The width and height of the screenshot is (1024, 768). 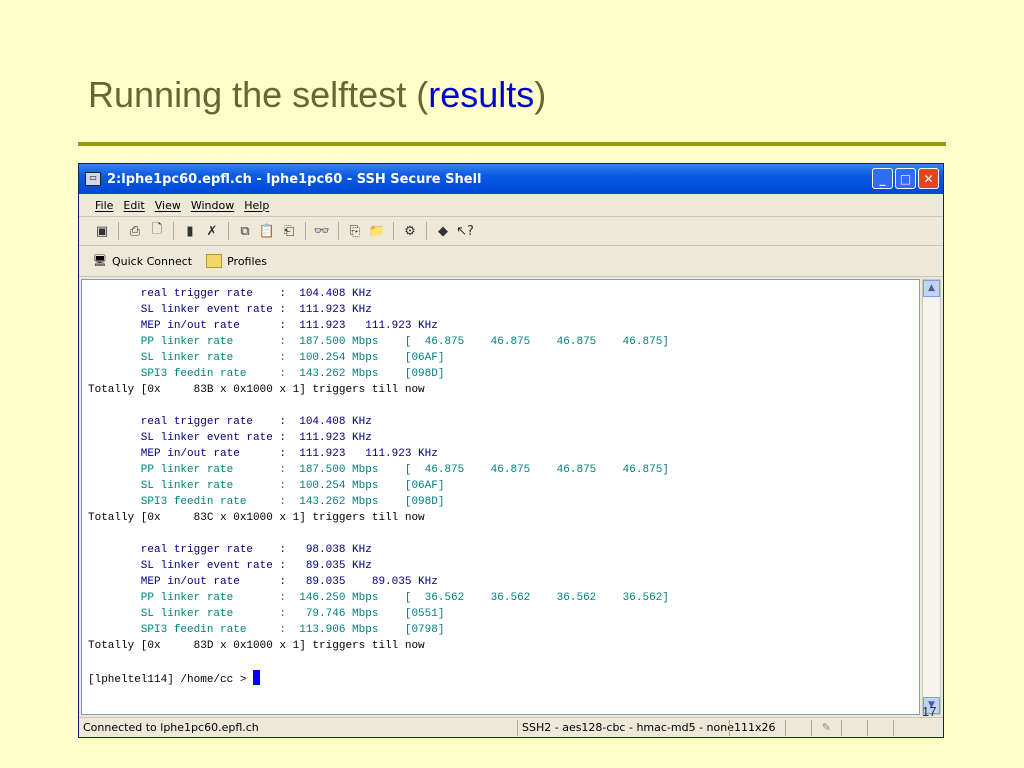 I want to click on quick-connect-label: Quick Connect, so click(x=152, y=261).